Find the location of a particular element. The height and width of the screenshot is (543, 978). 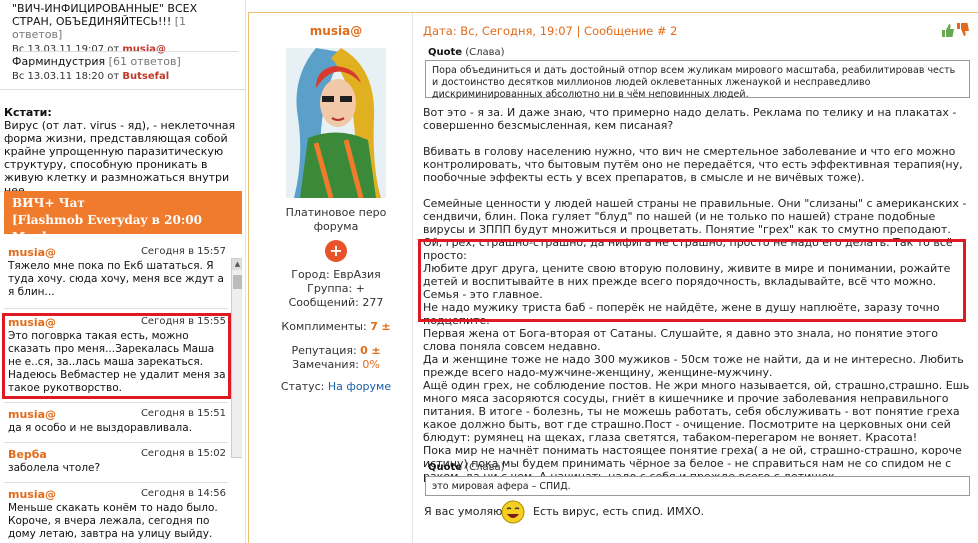

scroll-thumb is located at coordinates (237, 282).